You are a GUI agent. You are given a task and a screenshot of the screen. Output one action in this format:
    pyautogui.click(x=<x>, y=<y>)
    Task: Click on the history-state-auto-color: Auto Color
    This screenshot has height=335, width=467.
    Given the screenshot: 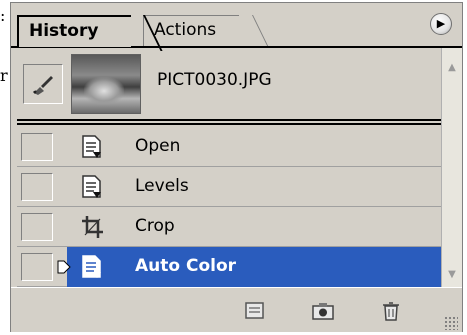 What is the action you would take?
    pyautogui.click(x=229, y=267)
    